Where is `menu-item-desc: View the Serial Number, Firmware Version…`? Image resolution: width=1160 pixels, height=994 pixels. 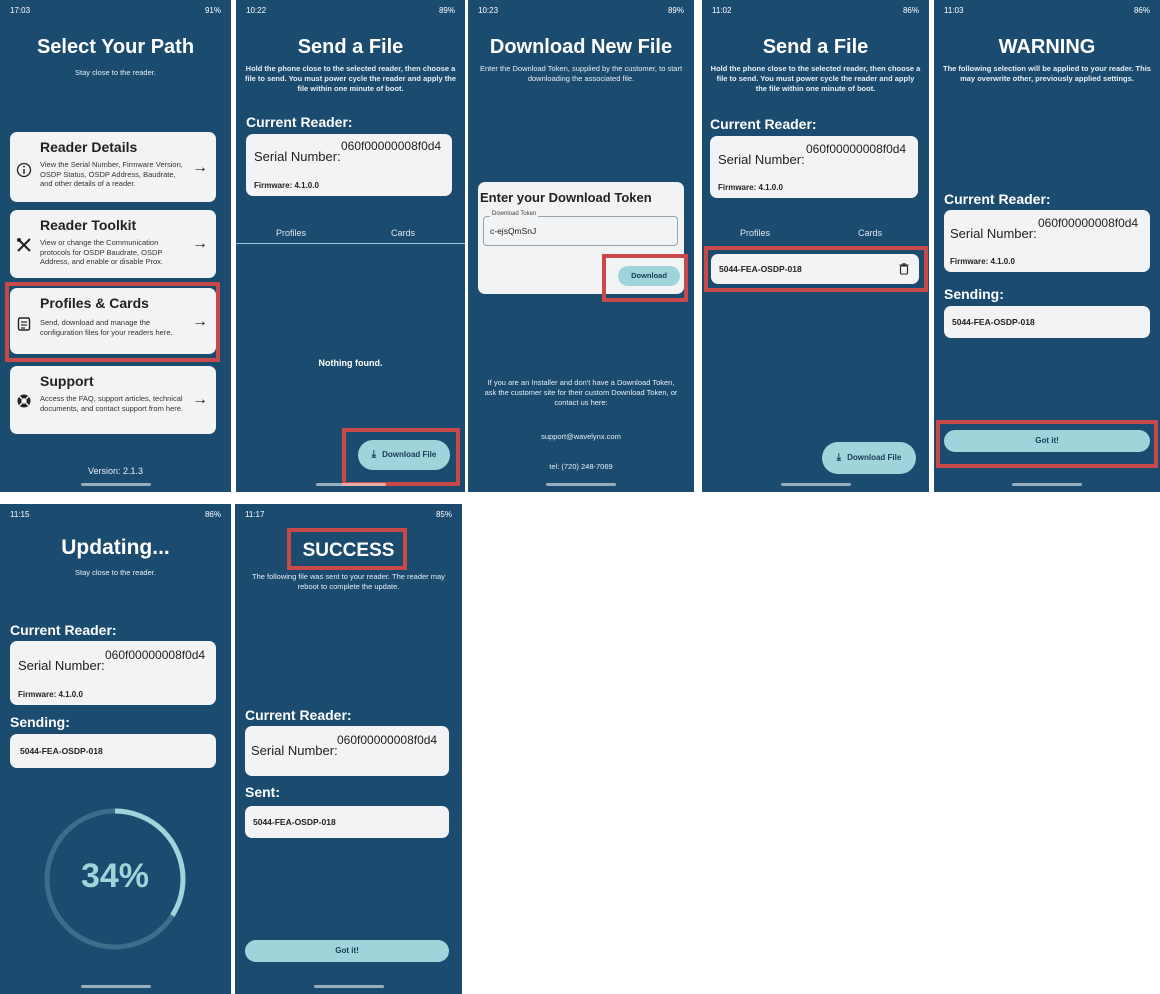
menu-item-desc: View the Serial Number, Firmware Version… is located at coordinates (111, 174).